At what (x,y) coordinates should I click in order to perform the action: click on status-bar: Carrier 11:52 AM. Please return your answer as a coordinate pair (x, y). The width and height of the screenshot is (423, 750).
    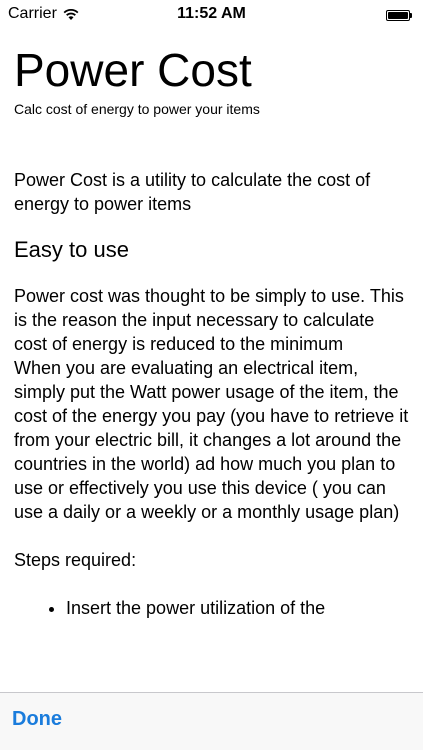
    Looking at the image, I should click on (211, 15).